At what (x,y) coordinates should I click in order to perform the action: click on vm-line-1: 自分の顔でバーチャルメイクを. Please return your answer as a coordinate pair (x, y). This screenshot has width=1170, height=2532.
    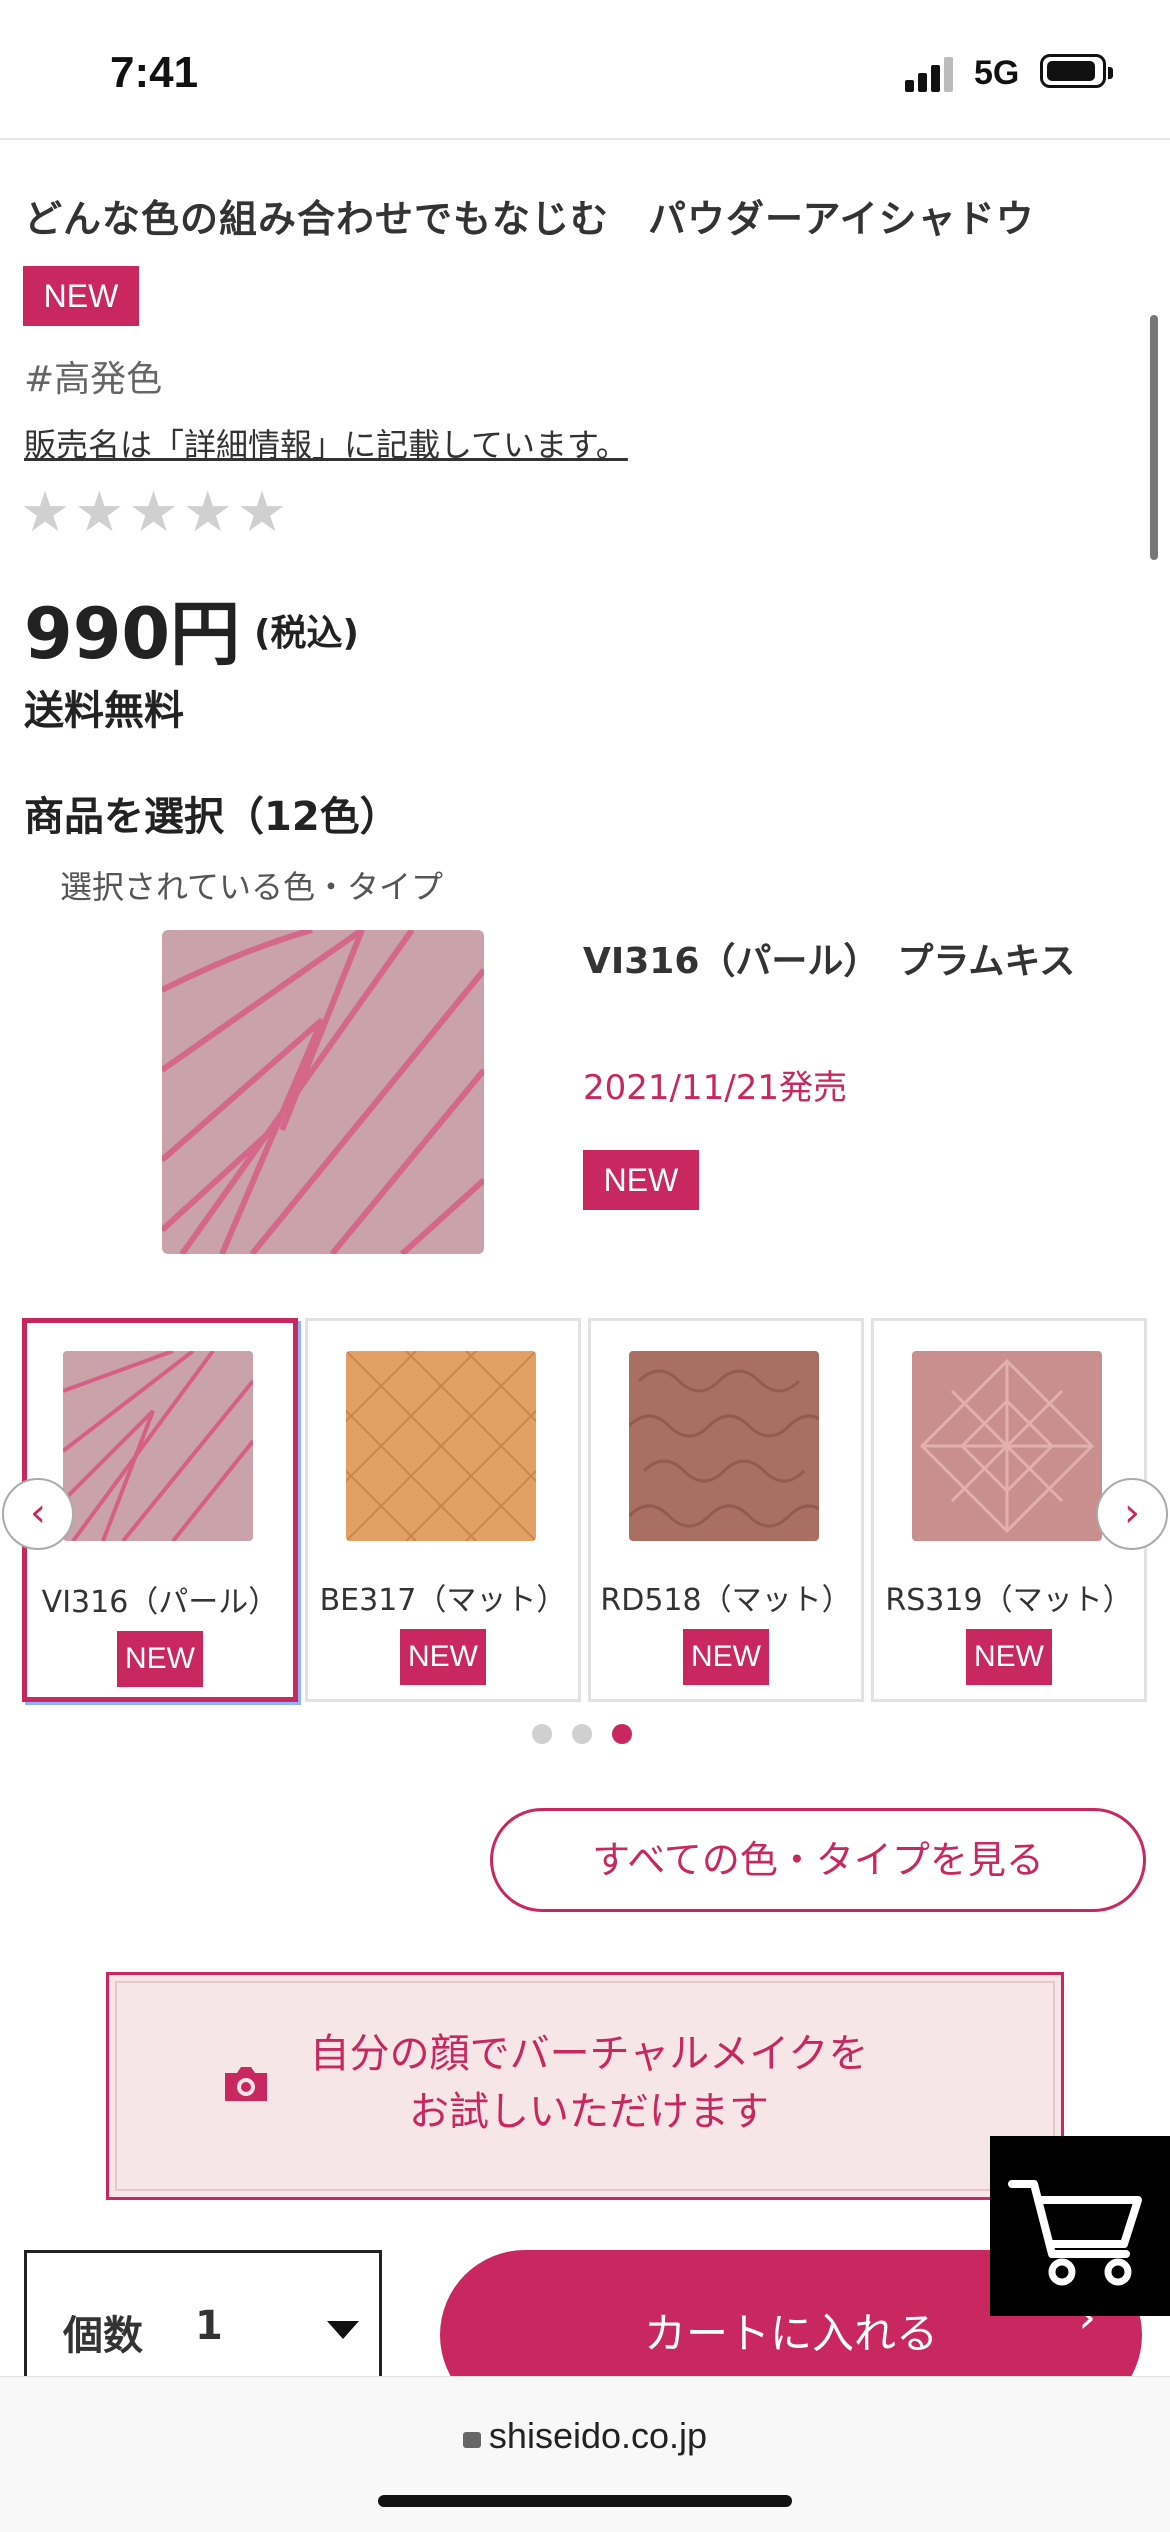
    Looking at the image, I should click on (589, 2054).